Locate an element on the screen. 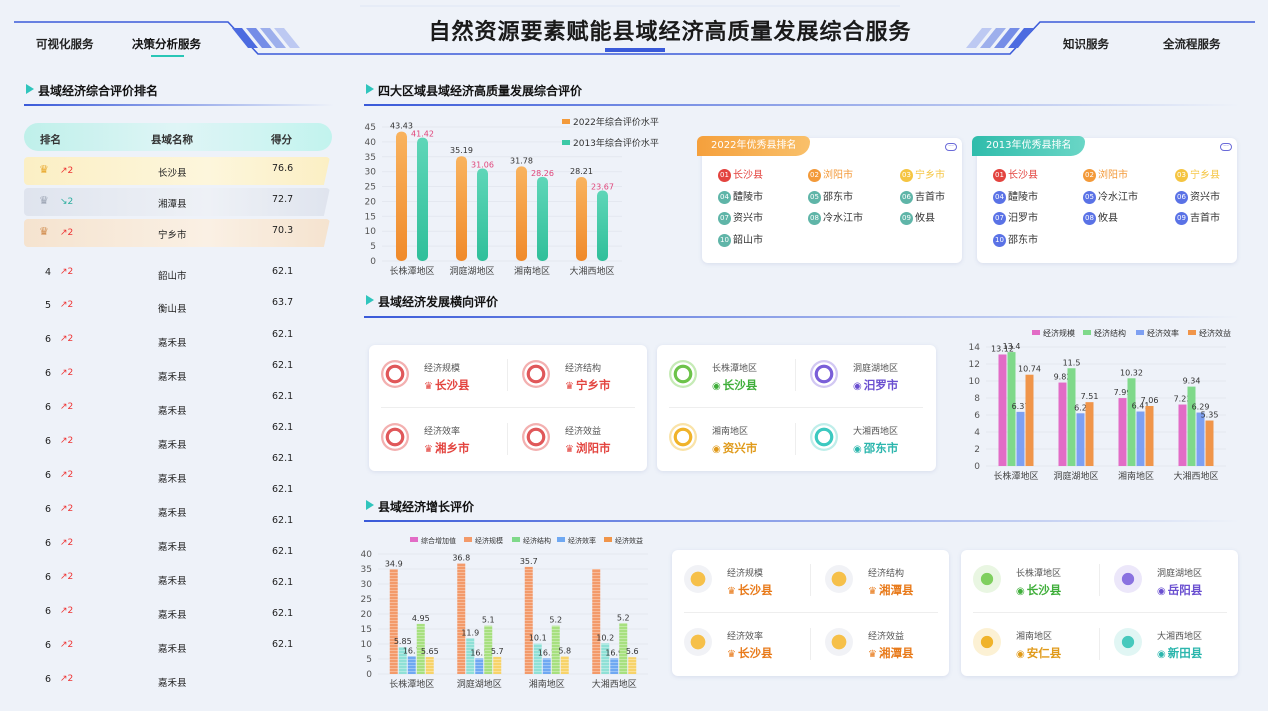 This screenshot has height=711, width=1268. y-tick-label: 20 is located at coordinates (367, 615).